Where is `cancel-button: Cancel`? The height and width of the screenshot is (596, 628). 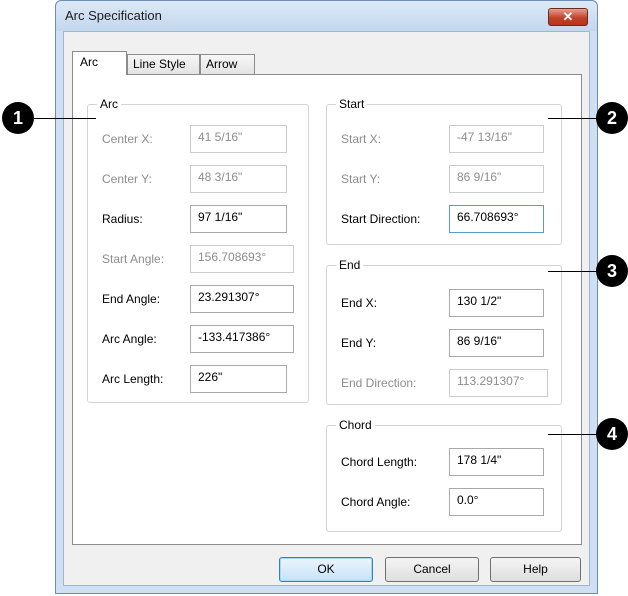 cancel-button: Cancel is located at coordinates (432, 569).